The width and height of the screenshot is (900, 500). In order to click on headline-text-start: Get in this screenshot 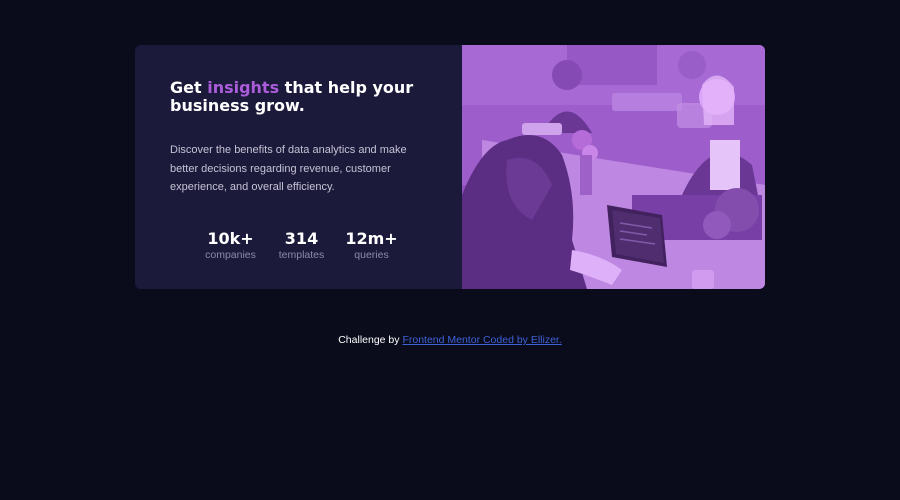, I will do `click(189, 87)`.